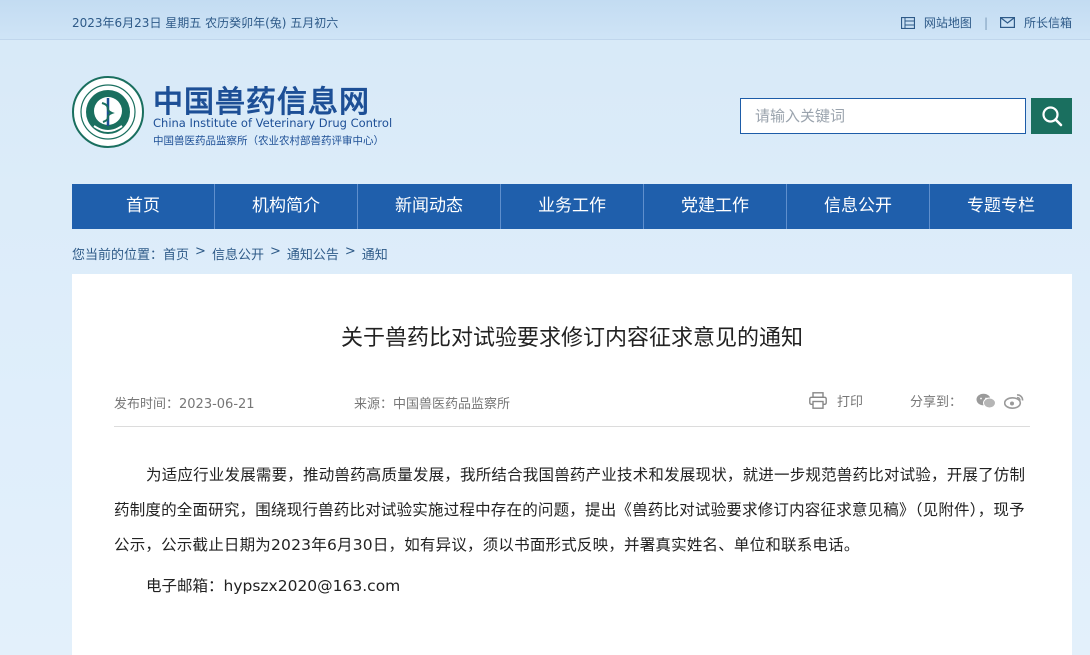 The width and height of the screenshot is (1090, 655). What do you see at coordinates (1047, 23) in the screenshot?
I see `mailbox-label: 所长信箱` at bounding box center [1047, 23].